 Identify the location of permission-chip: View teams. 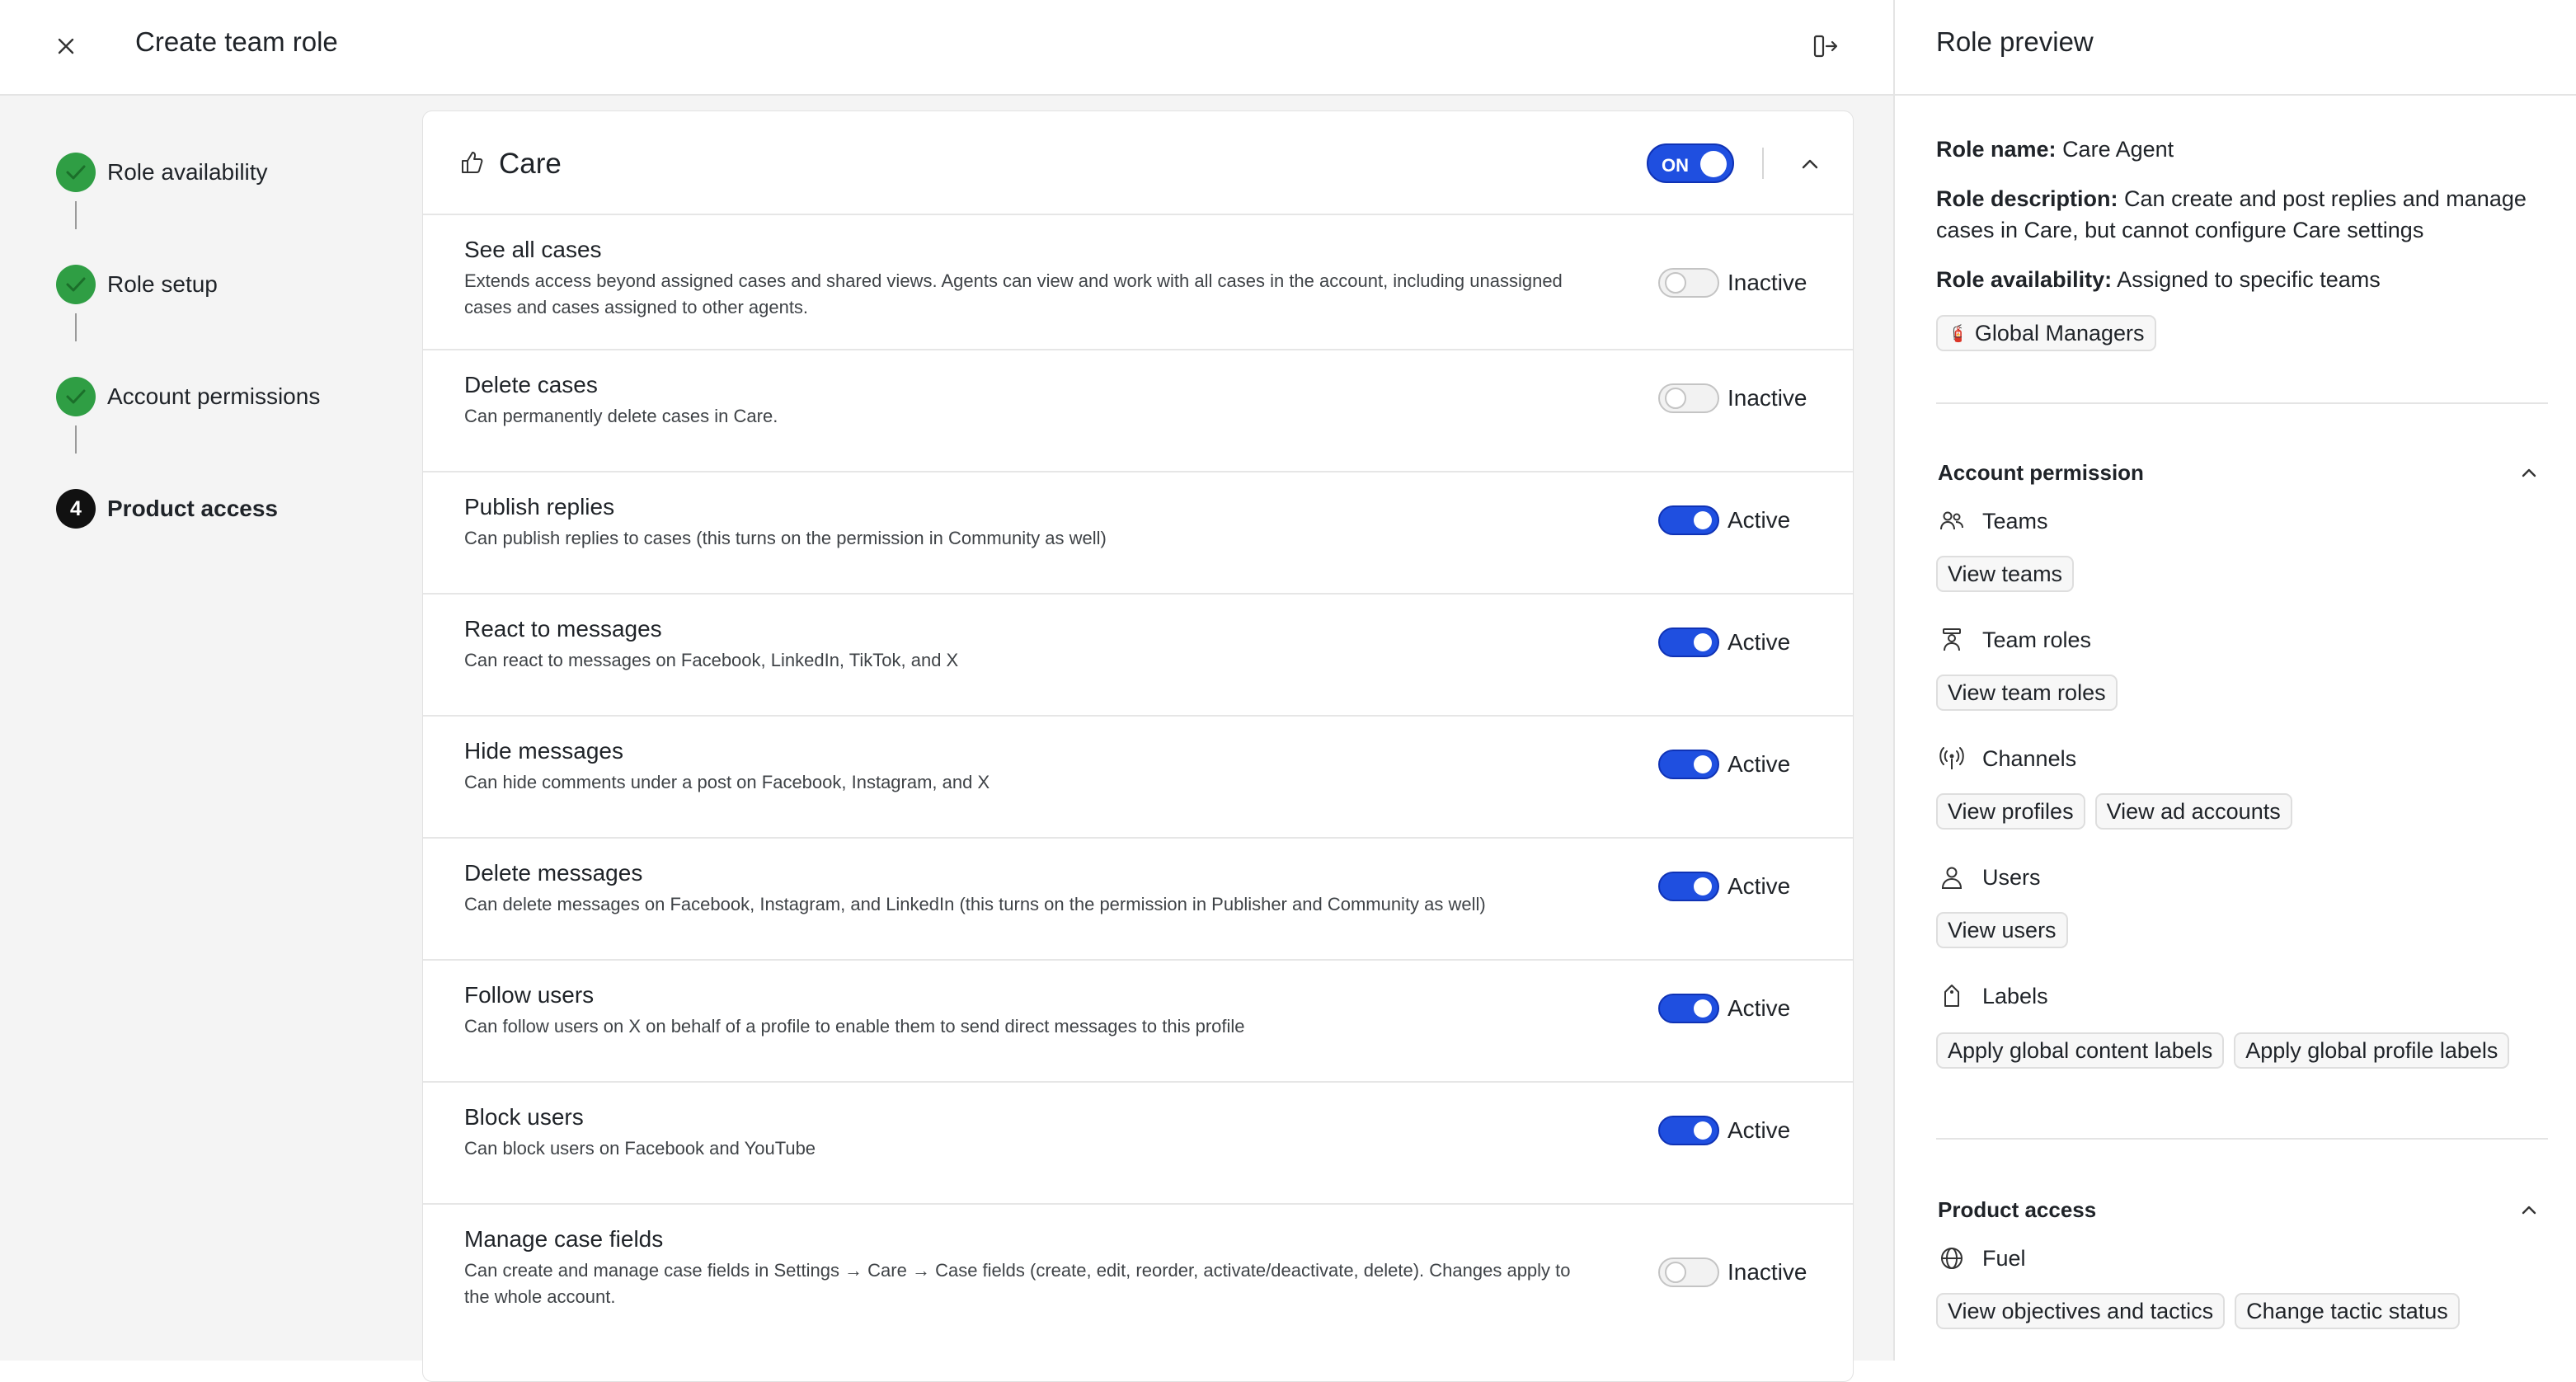
(2005, 574).